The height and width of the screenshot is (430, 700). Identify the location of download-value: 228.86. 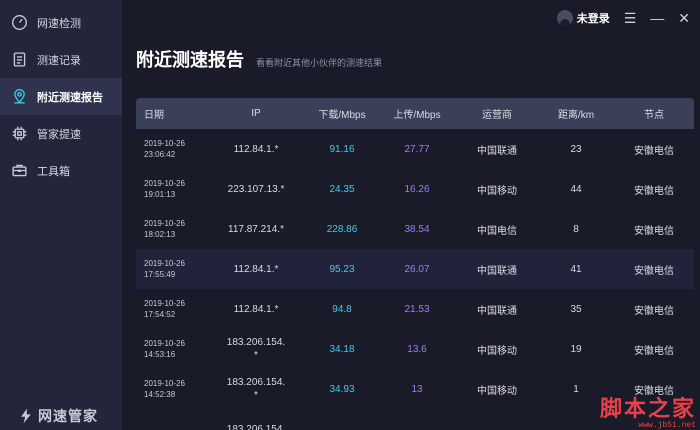
(342, 229).